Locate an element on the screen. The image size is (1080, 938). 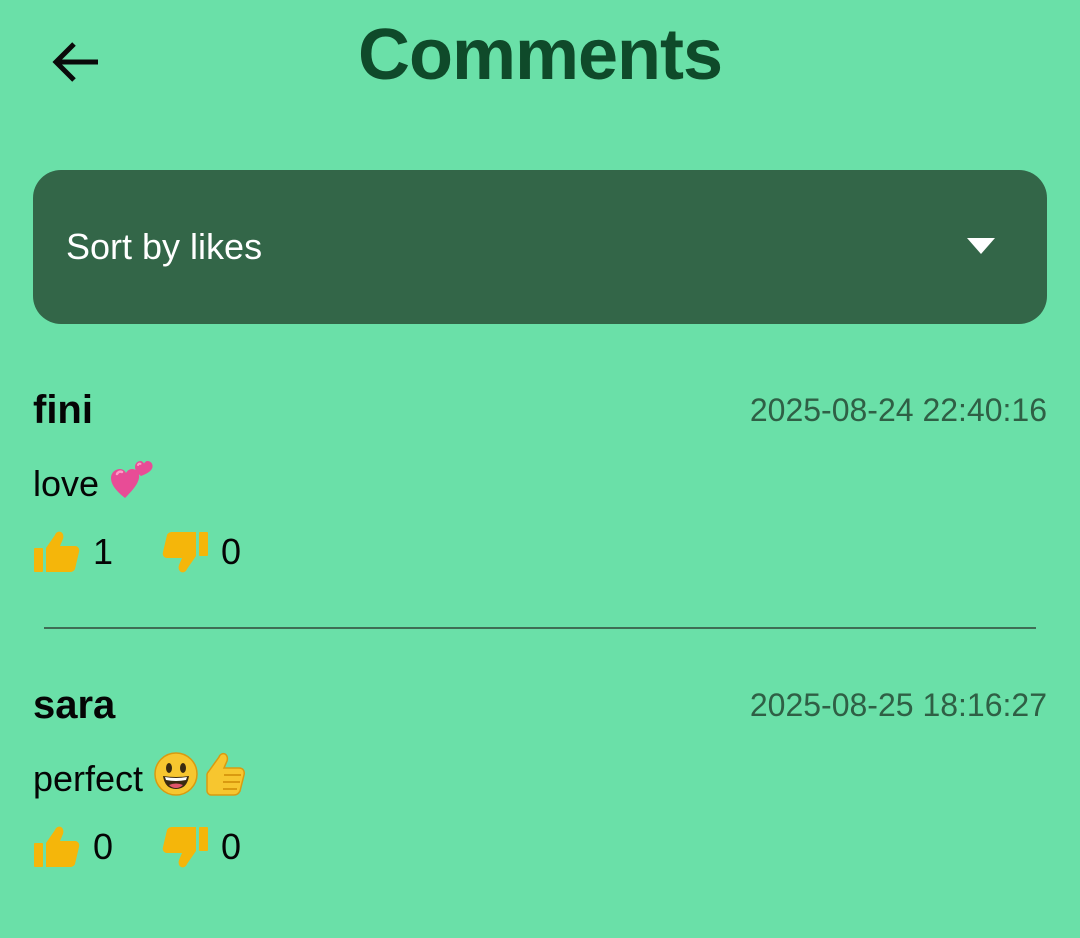
page-title: Comments is located at coordinates (540, 55).